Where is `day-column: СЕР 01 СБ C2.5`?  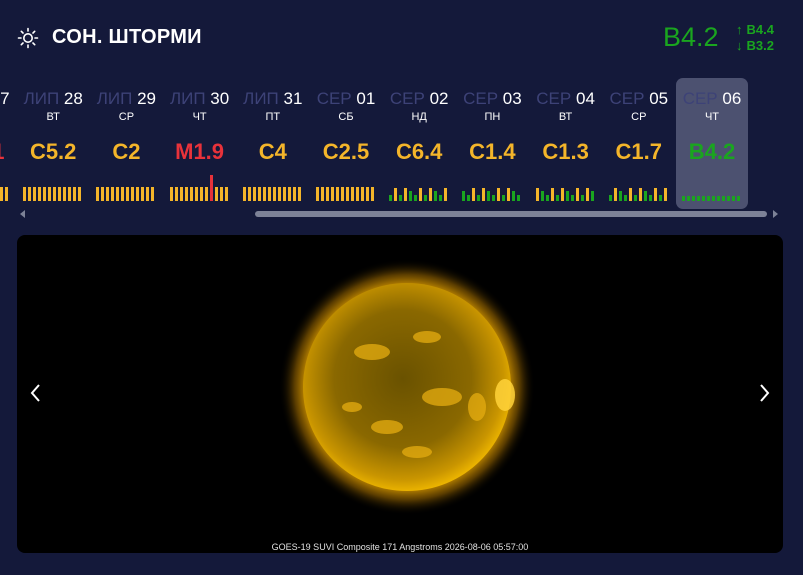
day-column: СЕР 01 СБ C2.5 is located at coordinates (346, 143).